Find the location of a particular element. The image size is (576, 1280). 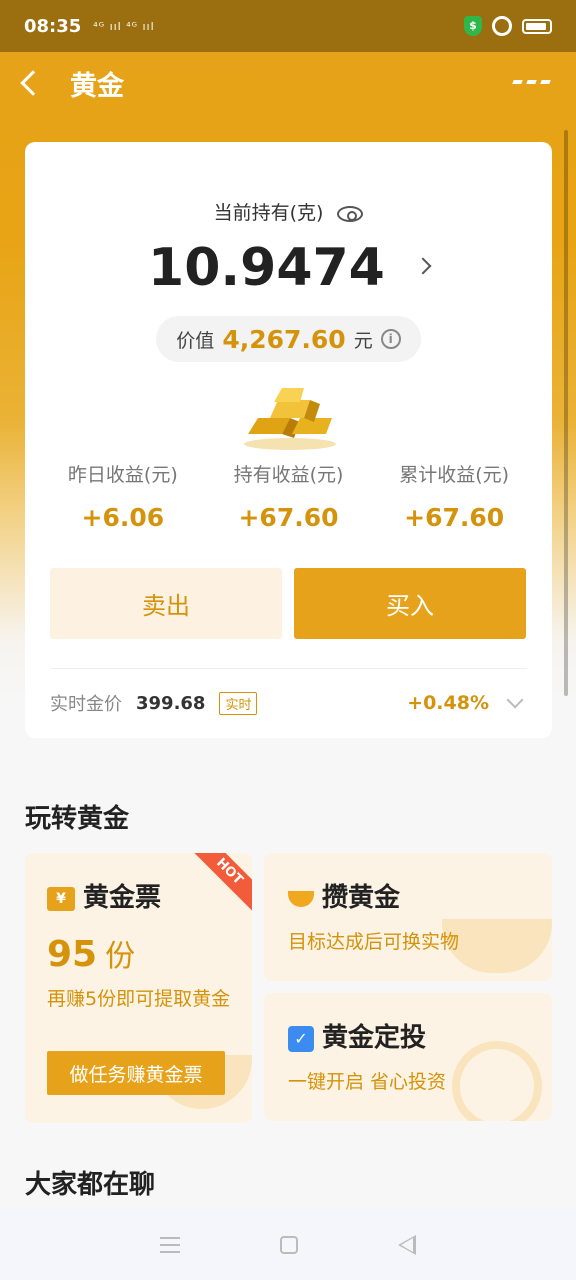

stat-label: 持有收益(元) is located at coordinates (288, 475).